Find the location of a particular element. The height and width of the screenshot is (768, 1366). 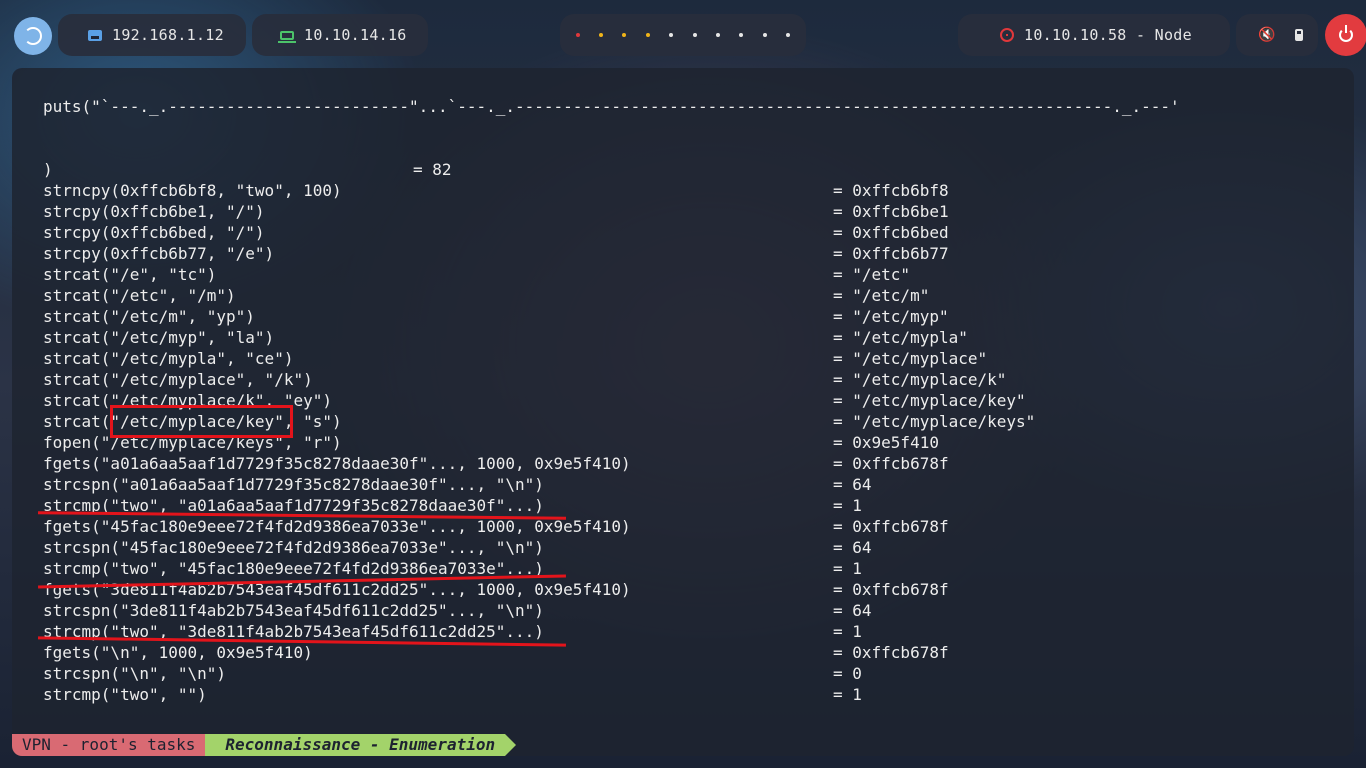

window-label: Reconnaissance - Enumeration is located at coordinates (360, 745).